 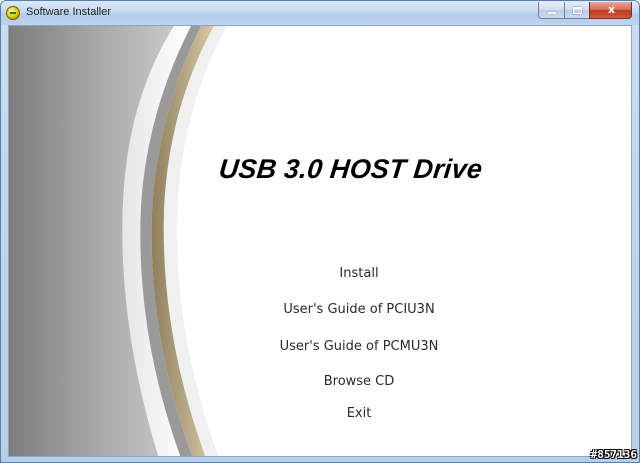 What do you see at coordinates (359, 273) in the screenshot?
I see `install-link: Install` at bounding box center [359, 273].